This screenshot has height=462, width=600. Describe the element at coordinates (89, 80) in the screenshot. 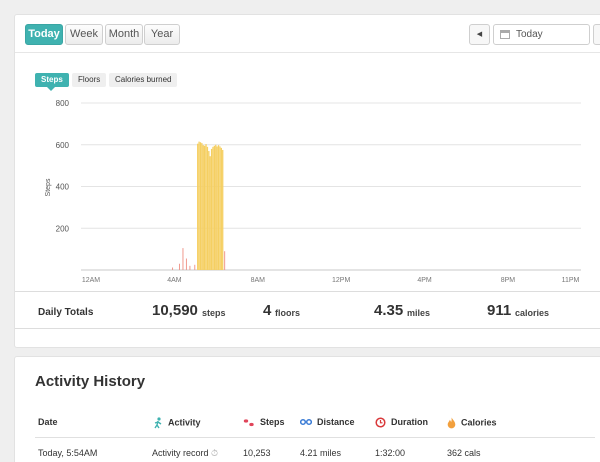

I see `tab-floors: Floors` at that location.